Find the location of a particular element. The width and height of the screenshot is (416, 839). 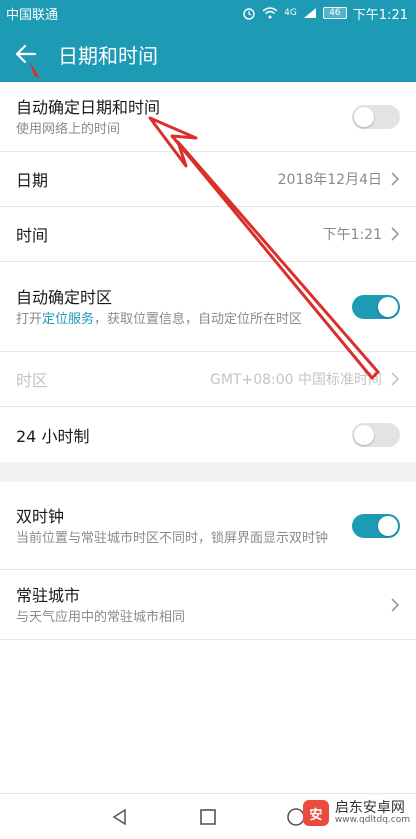

setting-label: 常驻城市 is located at coordinates (48, 595).